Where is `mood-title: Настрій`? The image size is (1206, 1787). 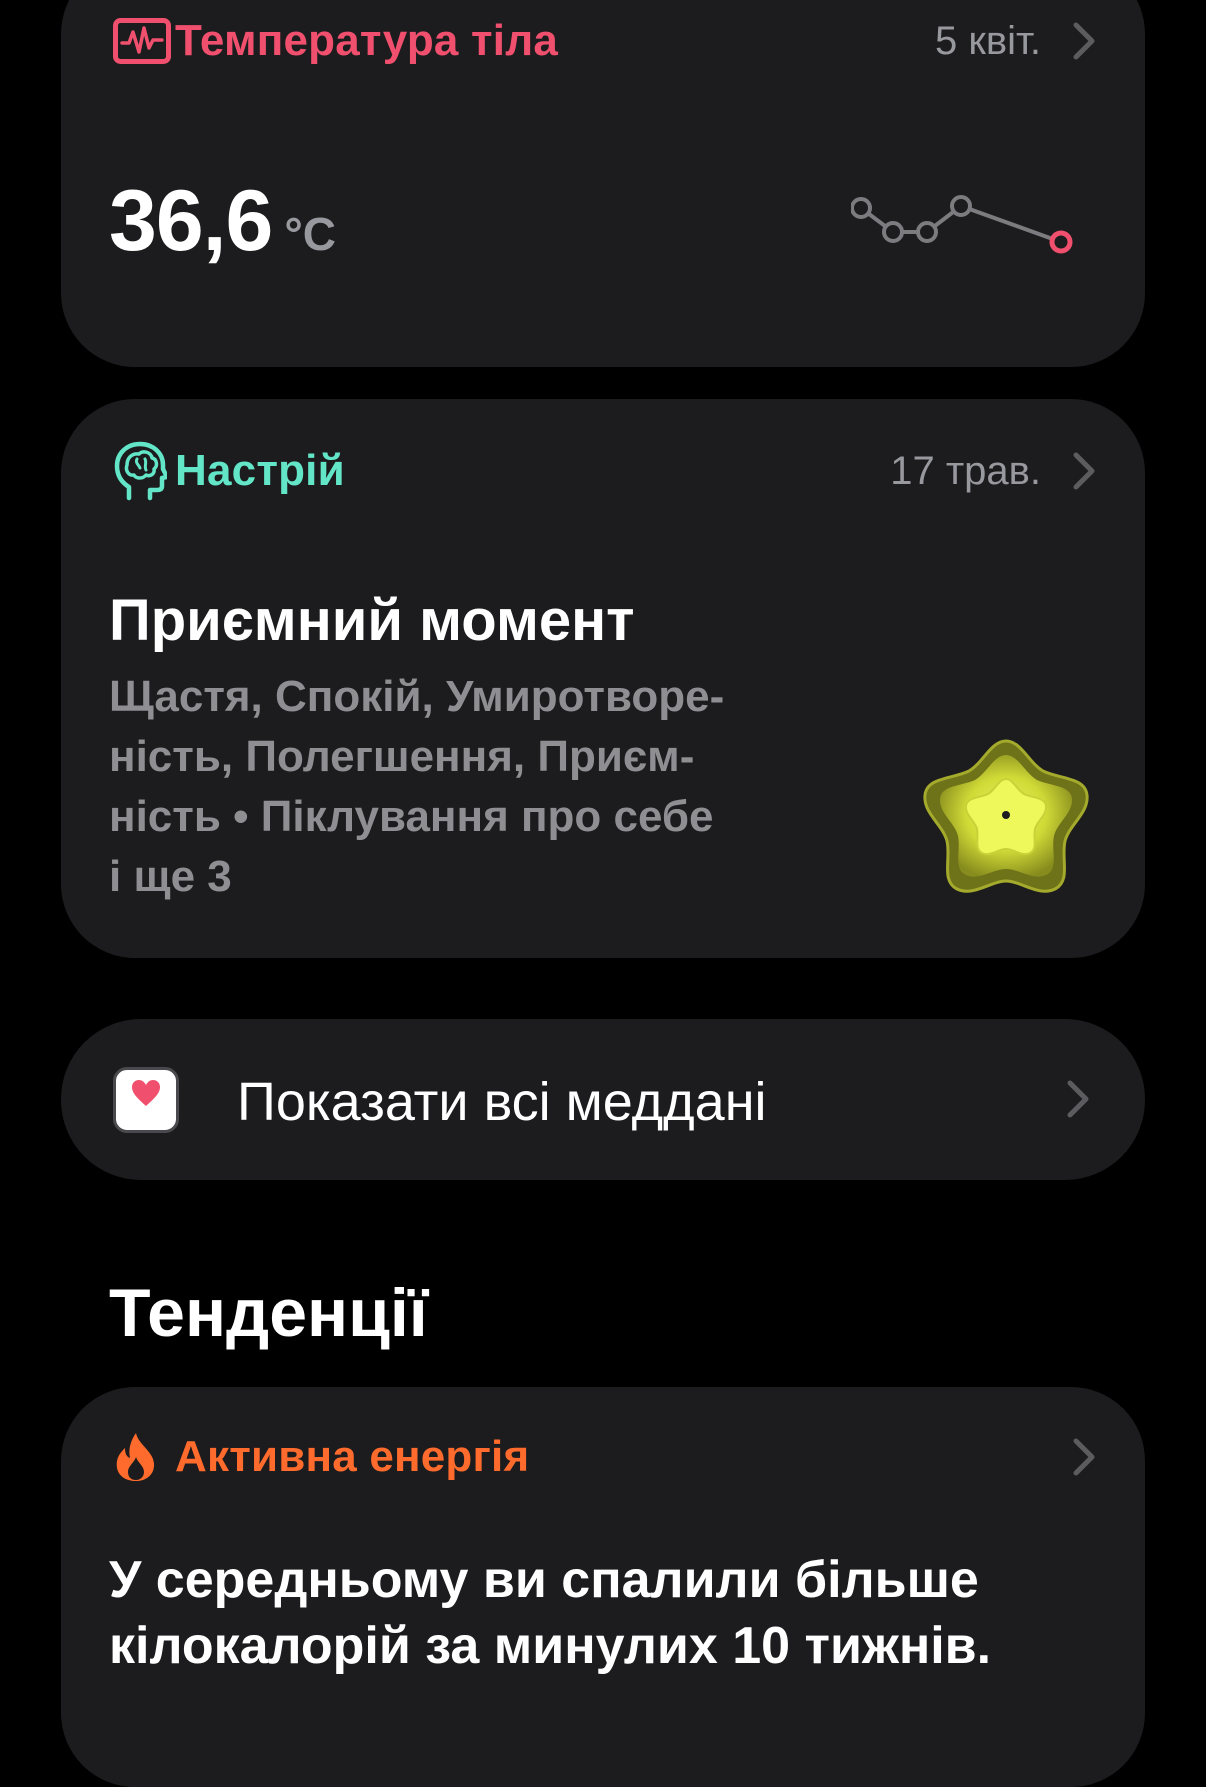
mood-title: Настрій is located at coordinates (260, 470).